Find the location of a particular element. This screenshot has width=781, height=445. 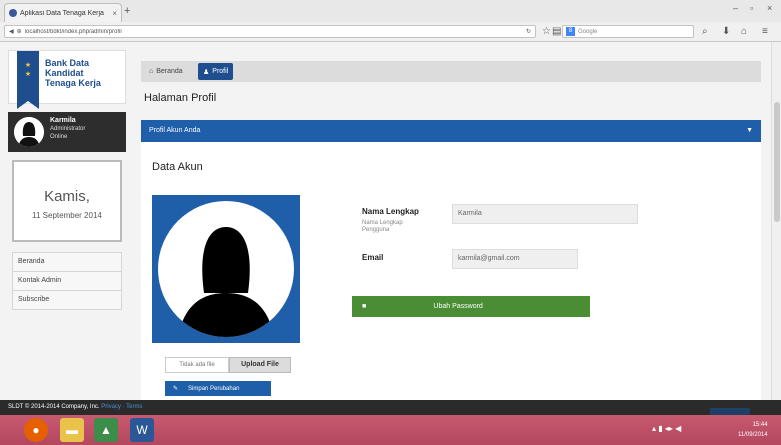

name-label: Nama Lengkap is located at coordinates (390, 211).